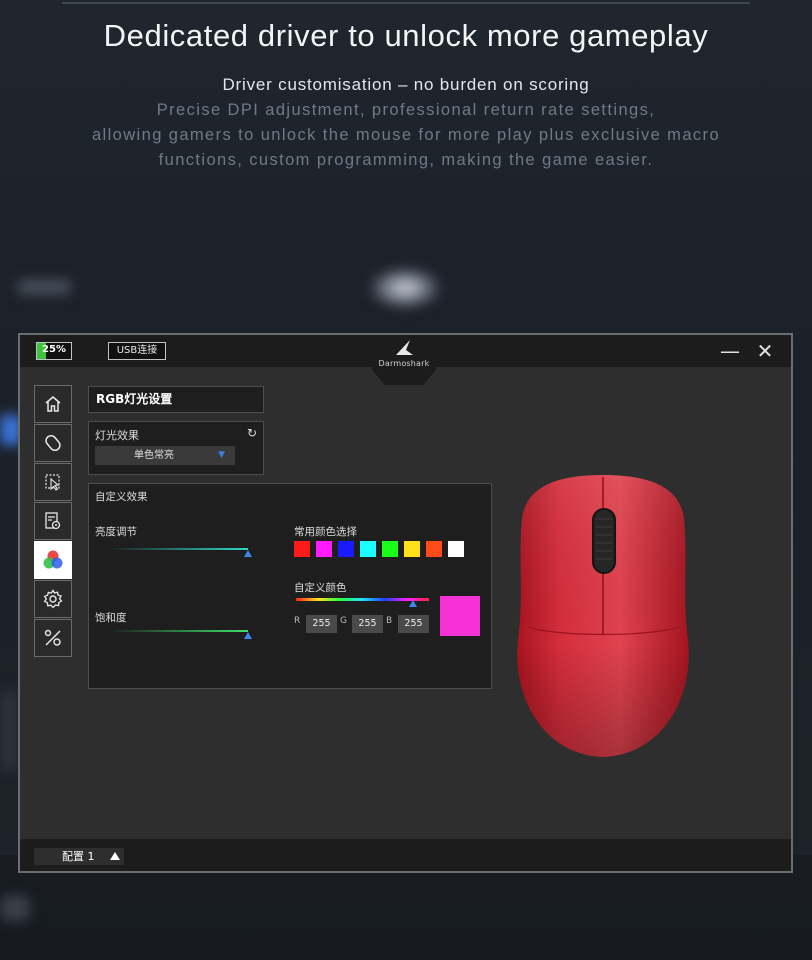  I want to click on background-blurred-label, so click(44, 287).